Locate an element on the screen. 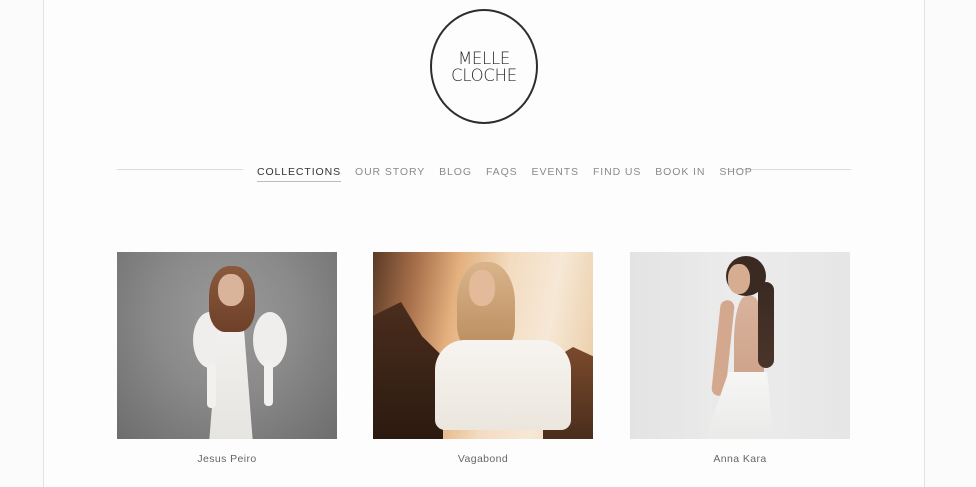 This screenshot has width=976, height=487. collection-card-vagabond: Vagabond is located at coordinates (483, 358).